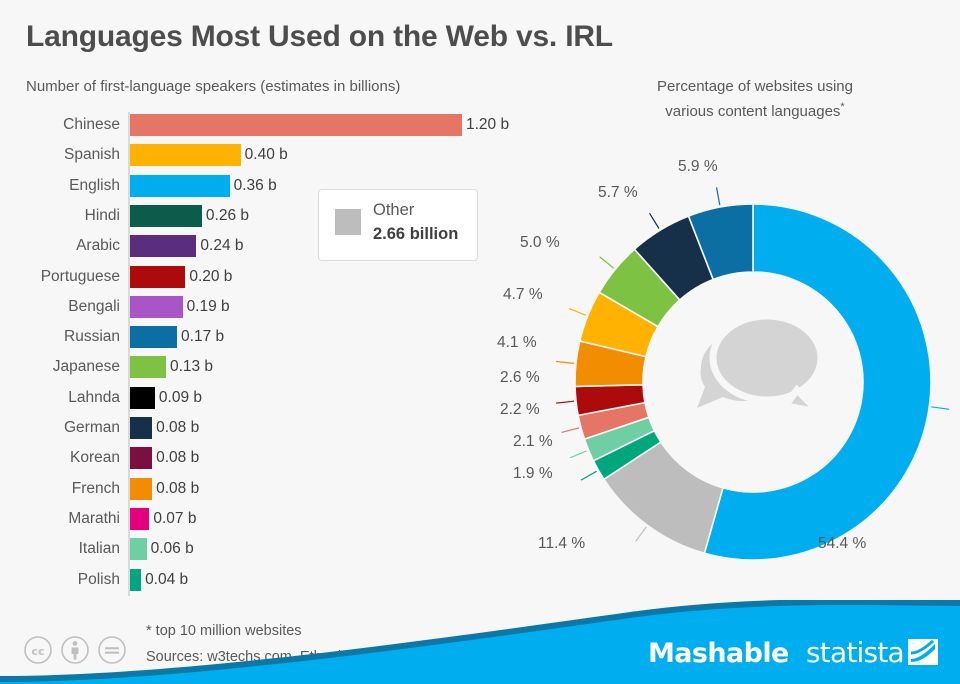 The height and width of the screenshot is (684, 960). What do you see at coordinates (260, 657) in the screenshot?
I see `sources-text: Sources: w3techs.com, Ethnologue` at bounding box center [260, 657].